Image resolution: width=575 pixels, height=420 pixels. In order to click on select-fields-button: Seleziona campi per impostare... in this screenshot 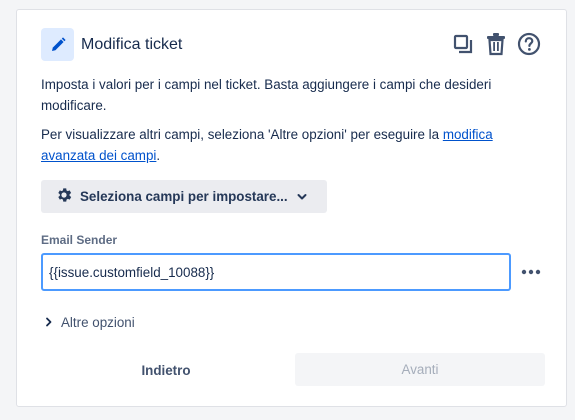, I will do `click(184, 196)`.